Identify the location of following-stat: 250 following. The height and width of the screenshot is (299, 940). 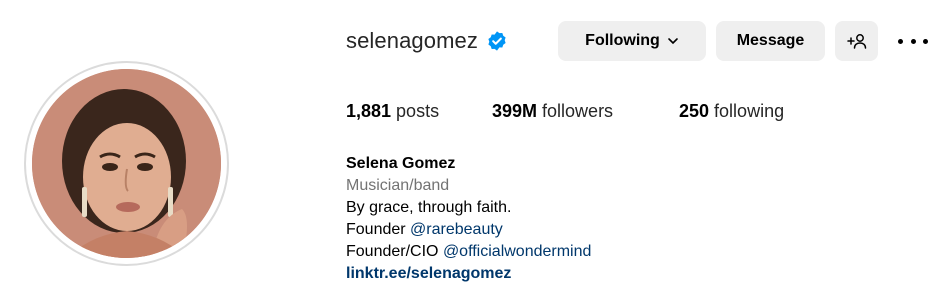
(731, 111).